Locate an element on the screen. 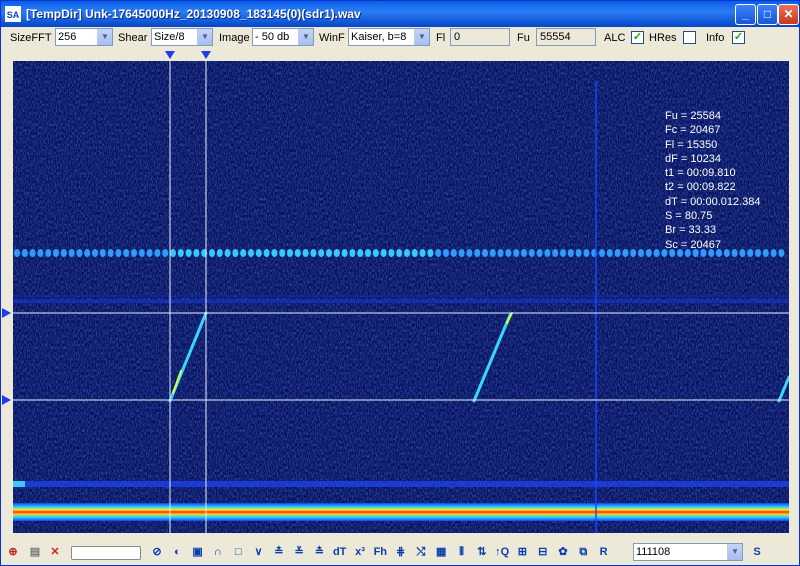 This screenshot has height=566, width=800. image-value: - 50 db is located at coordinates (272, 37).